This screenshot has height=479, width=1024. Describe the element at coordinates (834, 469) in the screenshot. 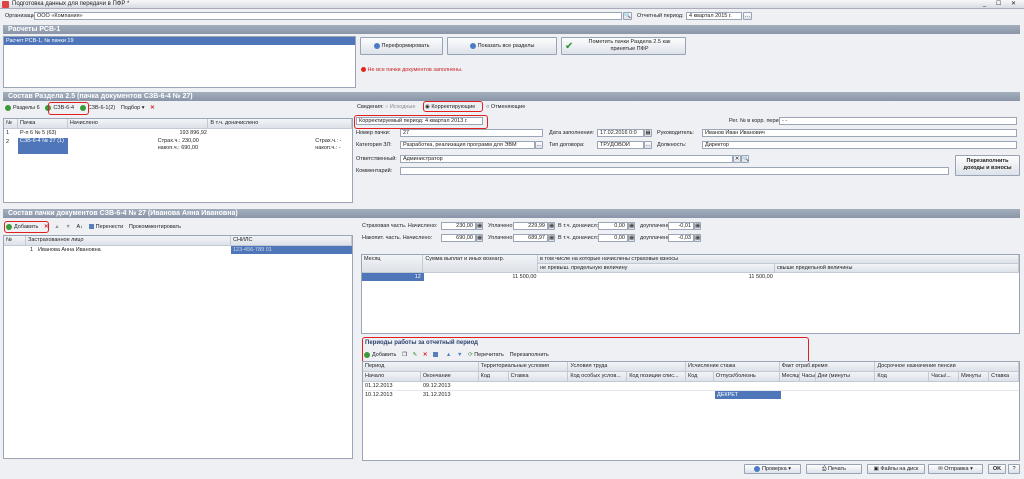

I see `print-button: ⎙ Печать` at that location.